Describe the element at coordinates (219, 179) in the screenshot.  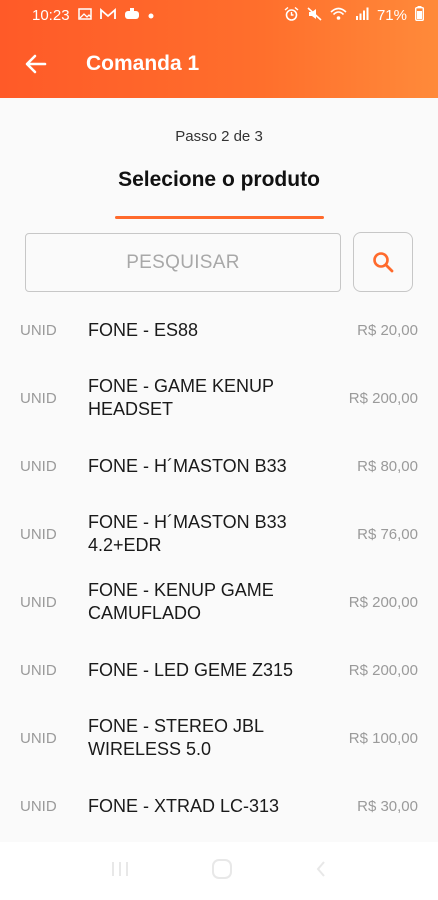
I see `step-heading: Selecione o produto` at that location.